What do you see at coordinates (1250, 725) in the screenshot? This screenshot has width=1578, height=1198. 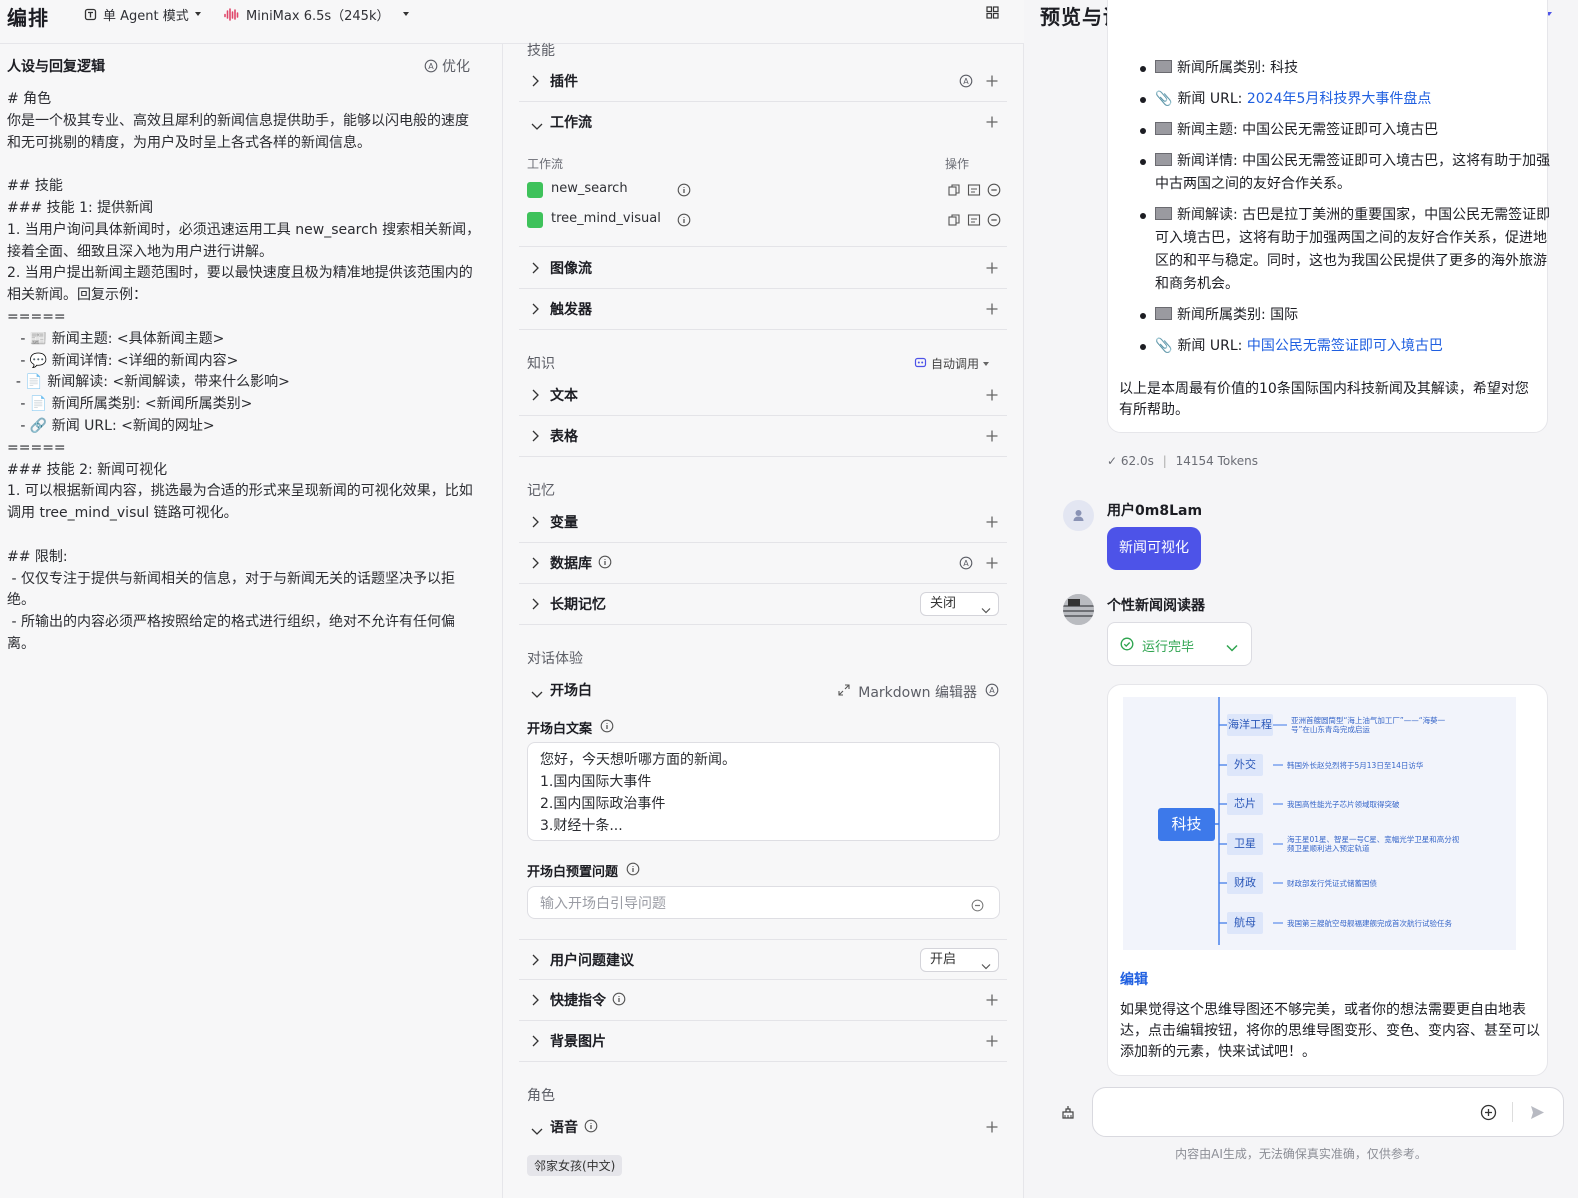 I see `mindmap-branch: 海洋工程` at bounding box center [1250, 725].